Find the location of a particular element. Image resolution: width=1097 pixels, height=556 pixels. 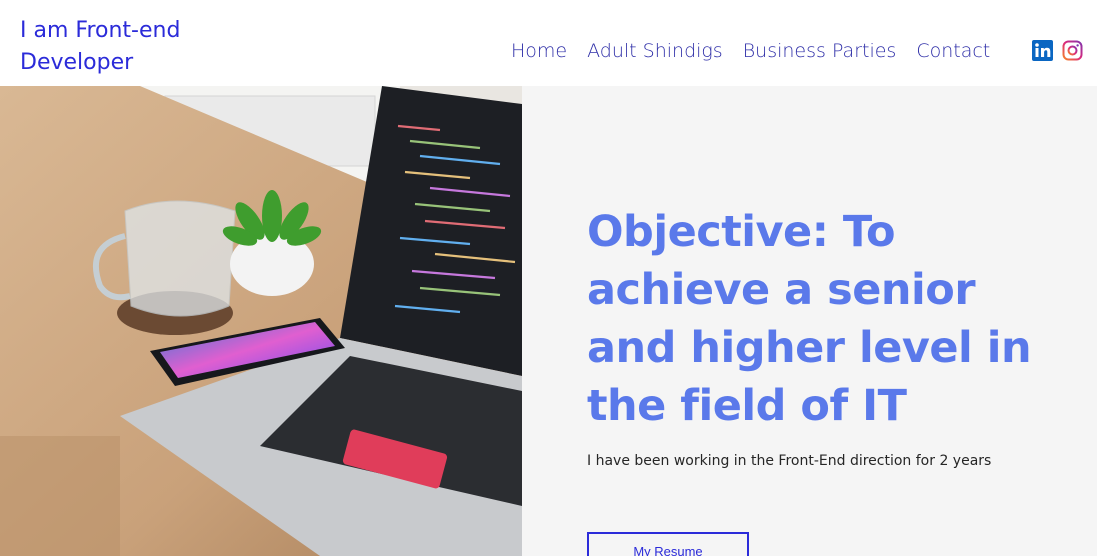

nav-business-parties: Business Parties is located at coordinates (820, 51).